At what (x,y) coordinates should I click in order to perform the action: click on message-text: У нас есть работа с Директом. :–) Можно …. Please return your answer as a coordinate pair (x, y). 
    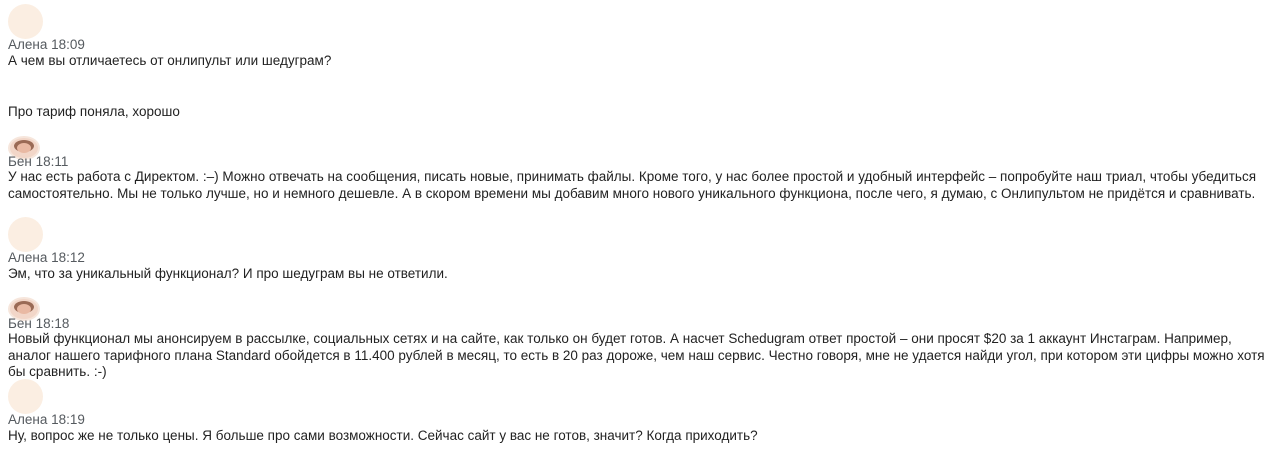
    Looking at the image, I should click on (632, 185).